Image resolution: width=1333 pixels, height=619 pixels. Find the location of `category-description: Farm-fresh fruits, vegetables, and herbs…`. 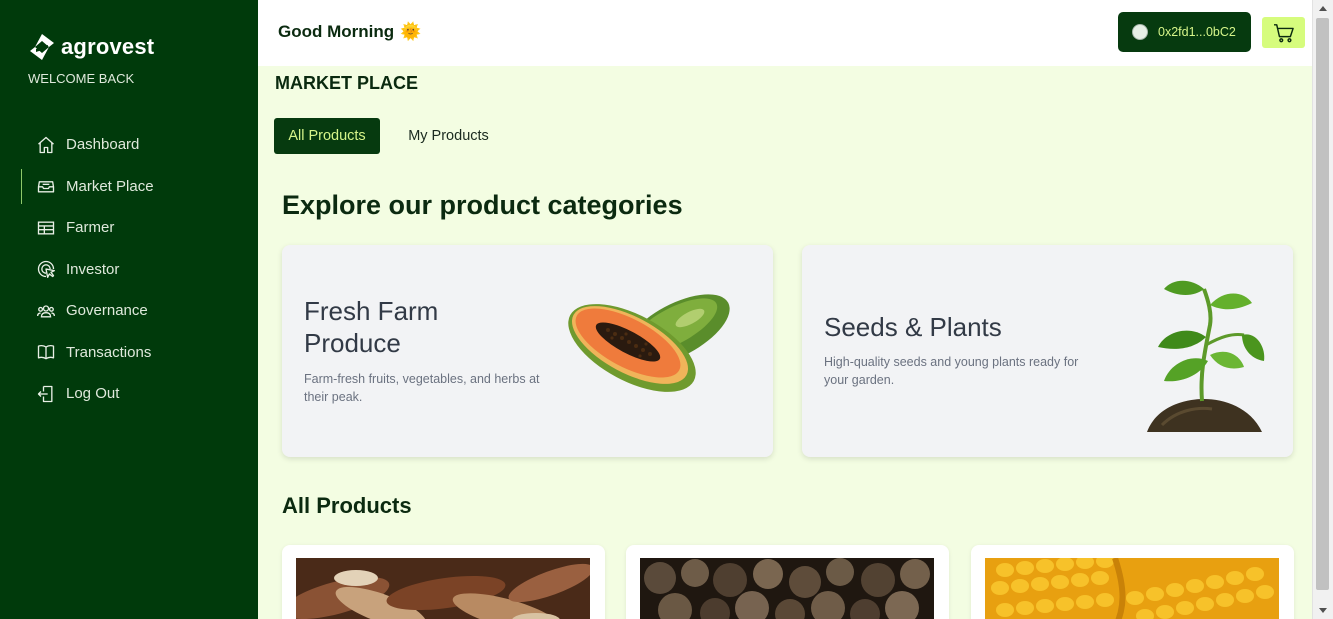

category-description: Farm-fresh fruits, vegetables, and herbs… is located at coordinates (422, 388).